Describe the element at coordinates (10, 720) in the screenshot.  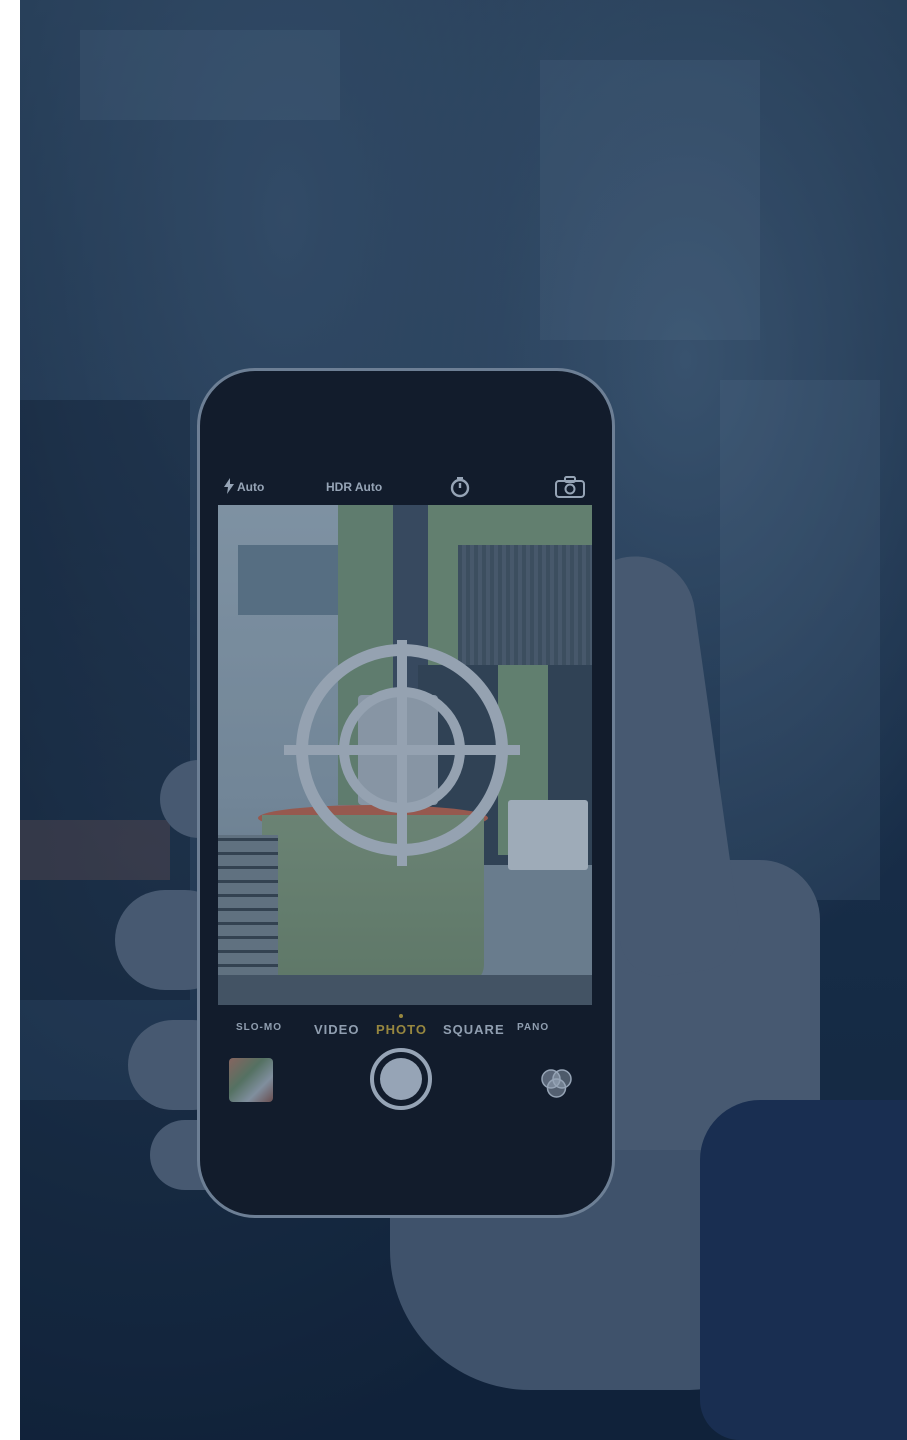
I see `left-margin-strip` at that location.